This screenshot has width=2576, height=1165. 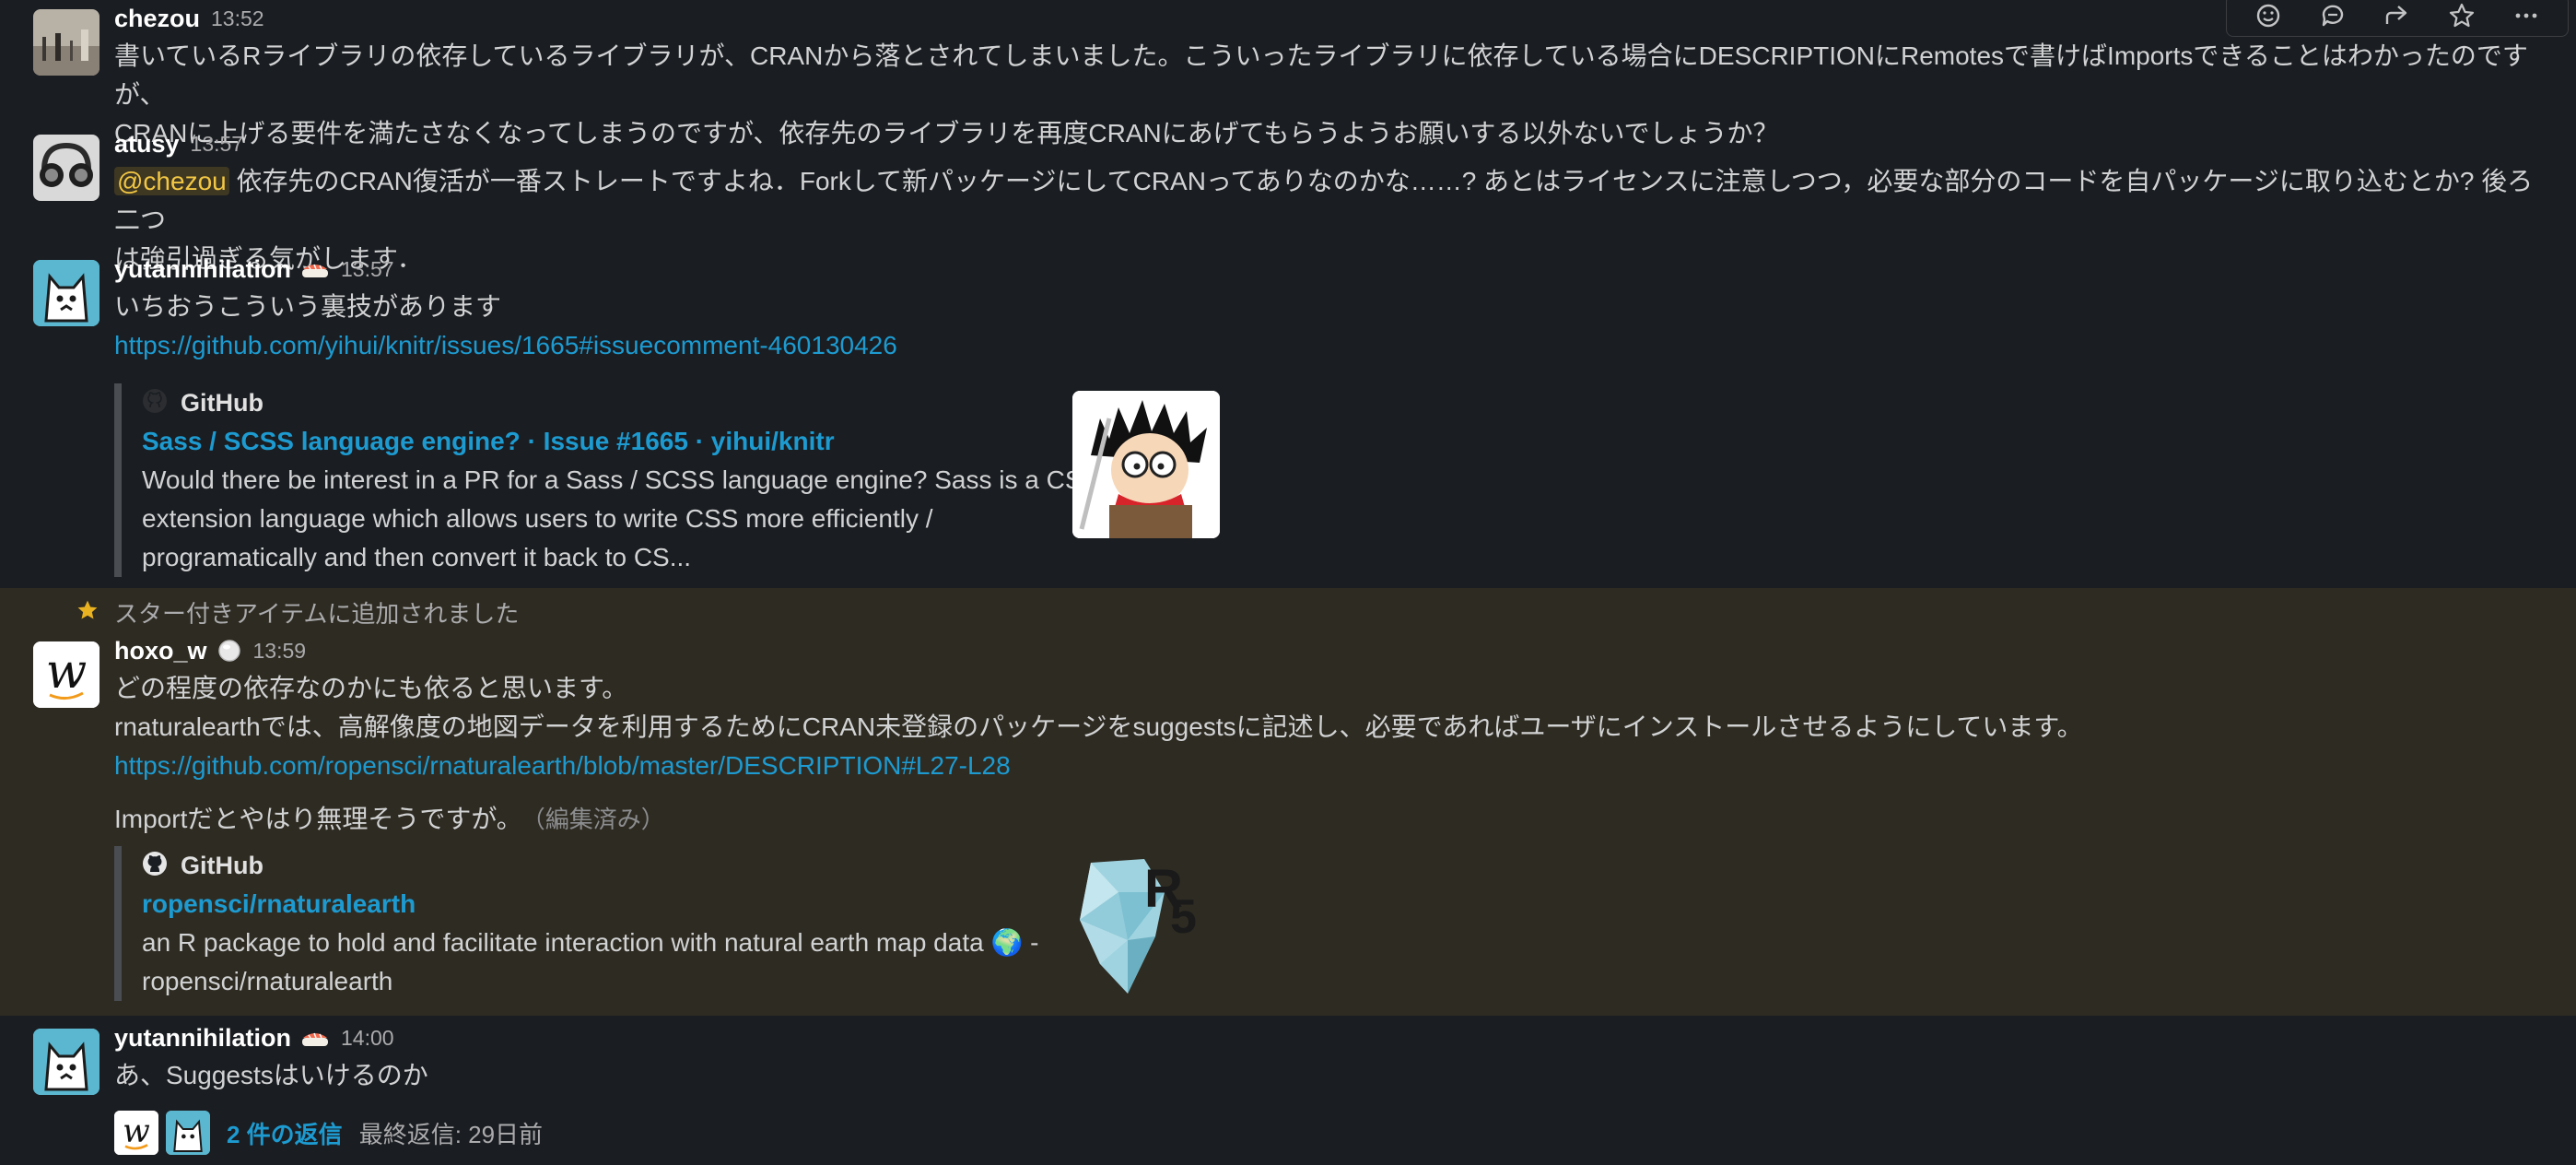 I want to click on thread-replies-bar: w 2 件の返信 最終返信: 29日前, so click(x=328, y=1133).